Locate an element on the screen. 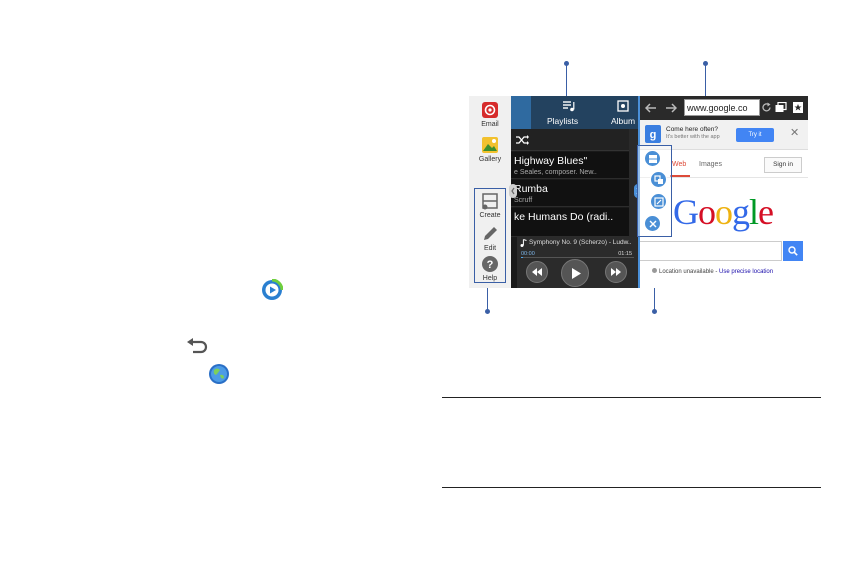 This screenshot has height=577, width=865. play-icon is located at coordinates (576, 273).